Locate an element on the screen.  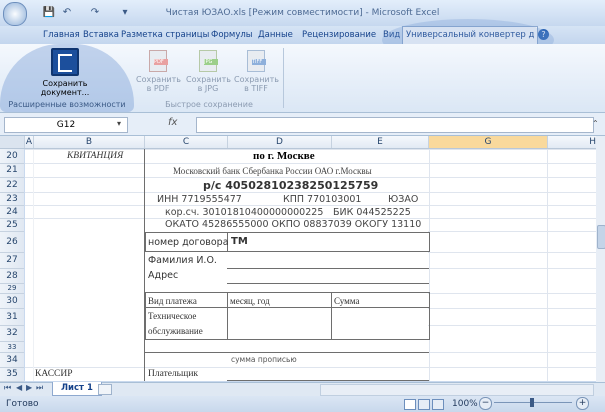
row-header: 27 is located at coordinates (12, 261).